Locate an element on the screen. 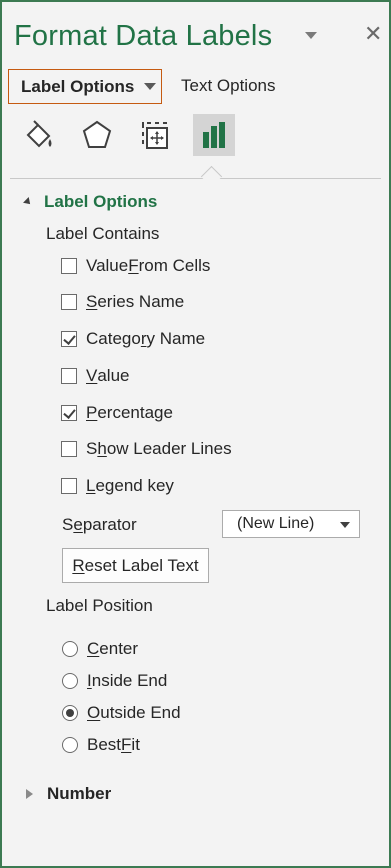 This screenshot has height=868, width=391. checkbox-series-name: Series Name is located at coordinates (122, 302).